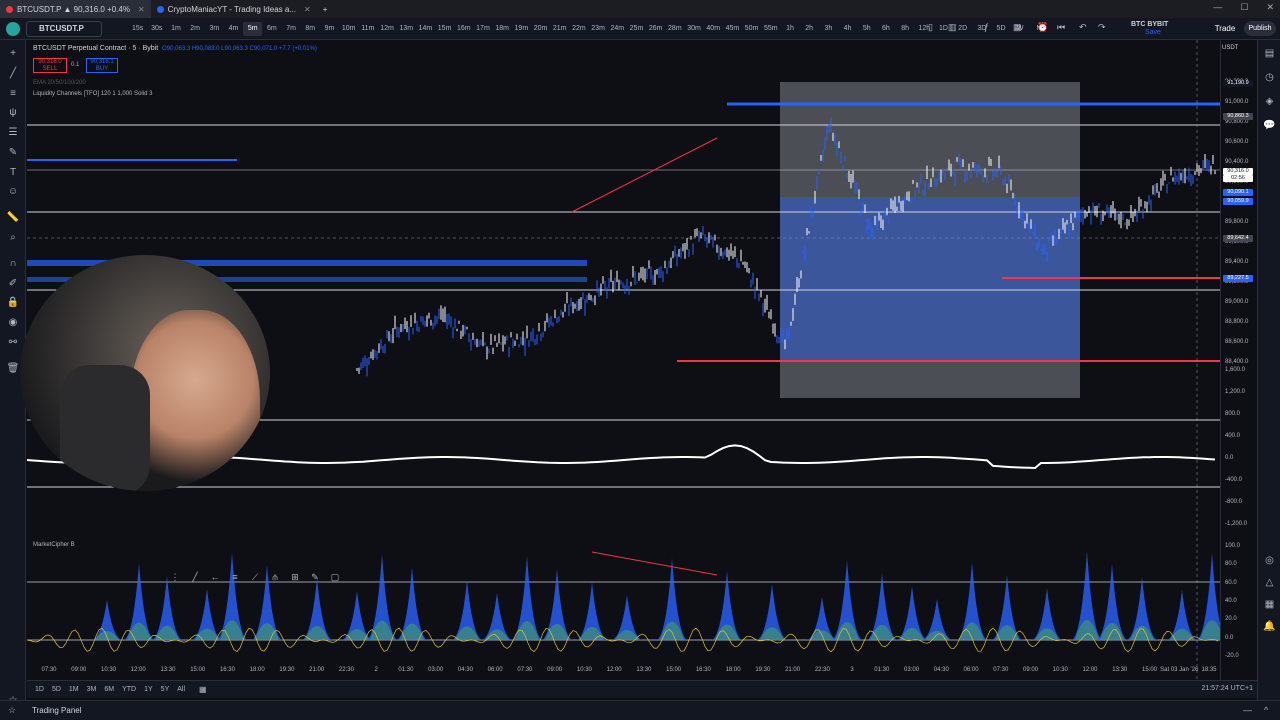  Describe the element at coordinates (233, 29) in the screenshot. I see `timeframe-4m: 4m` at that location.